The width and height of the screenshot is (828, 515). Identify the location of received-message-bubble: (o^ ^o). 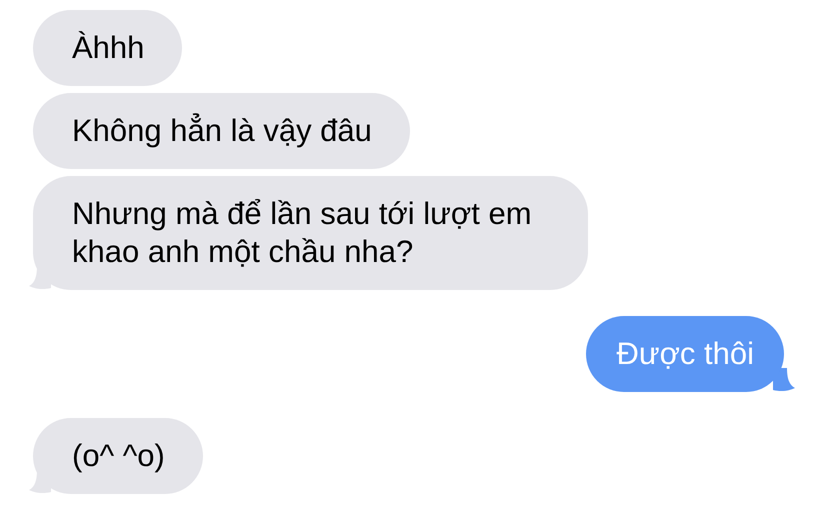
(118, 456).